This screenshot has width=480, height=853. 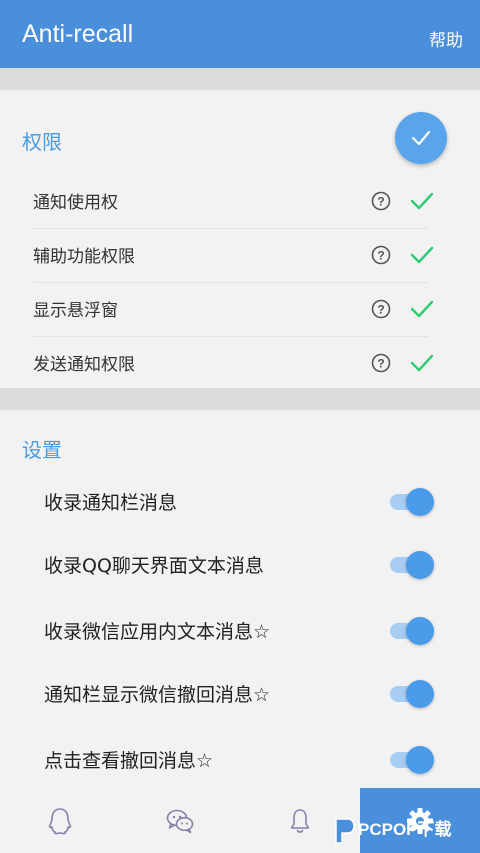 What do you see at coordinates (84, 257) in the screenshot?
I see `permission-label: 辅助功能权限` at bounding box center [84, 257].